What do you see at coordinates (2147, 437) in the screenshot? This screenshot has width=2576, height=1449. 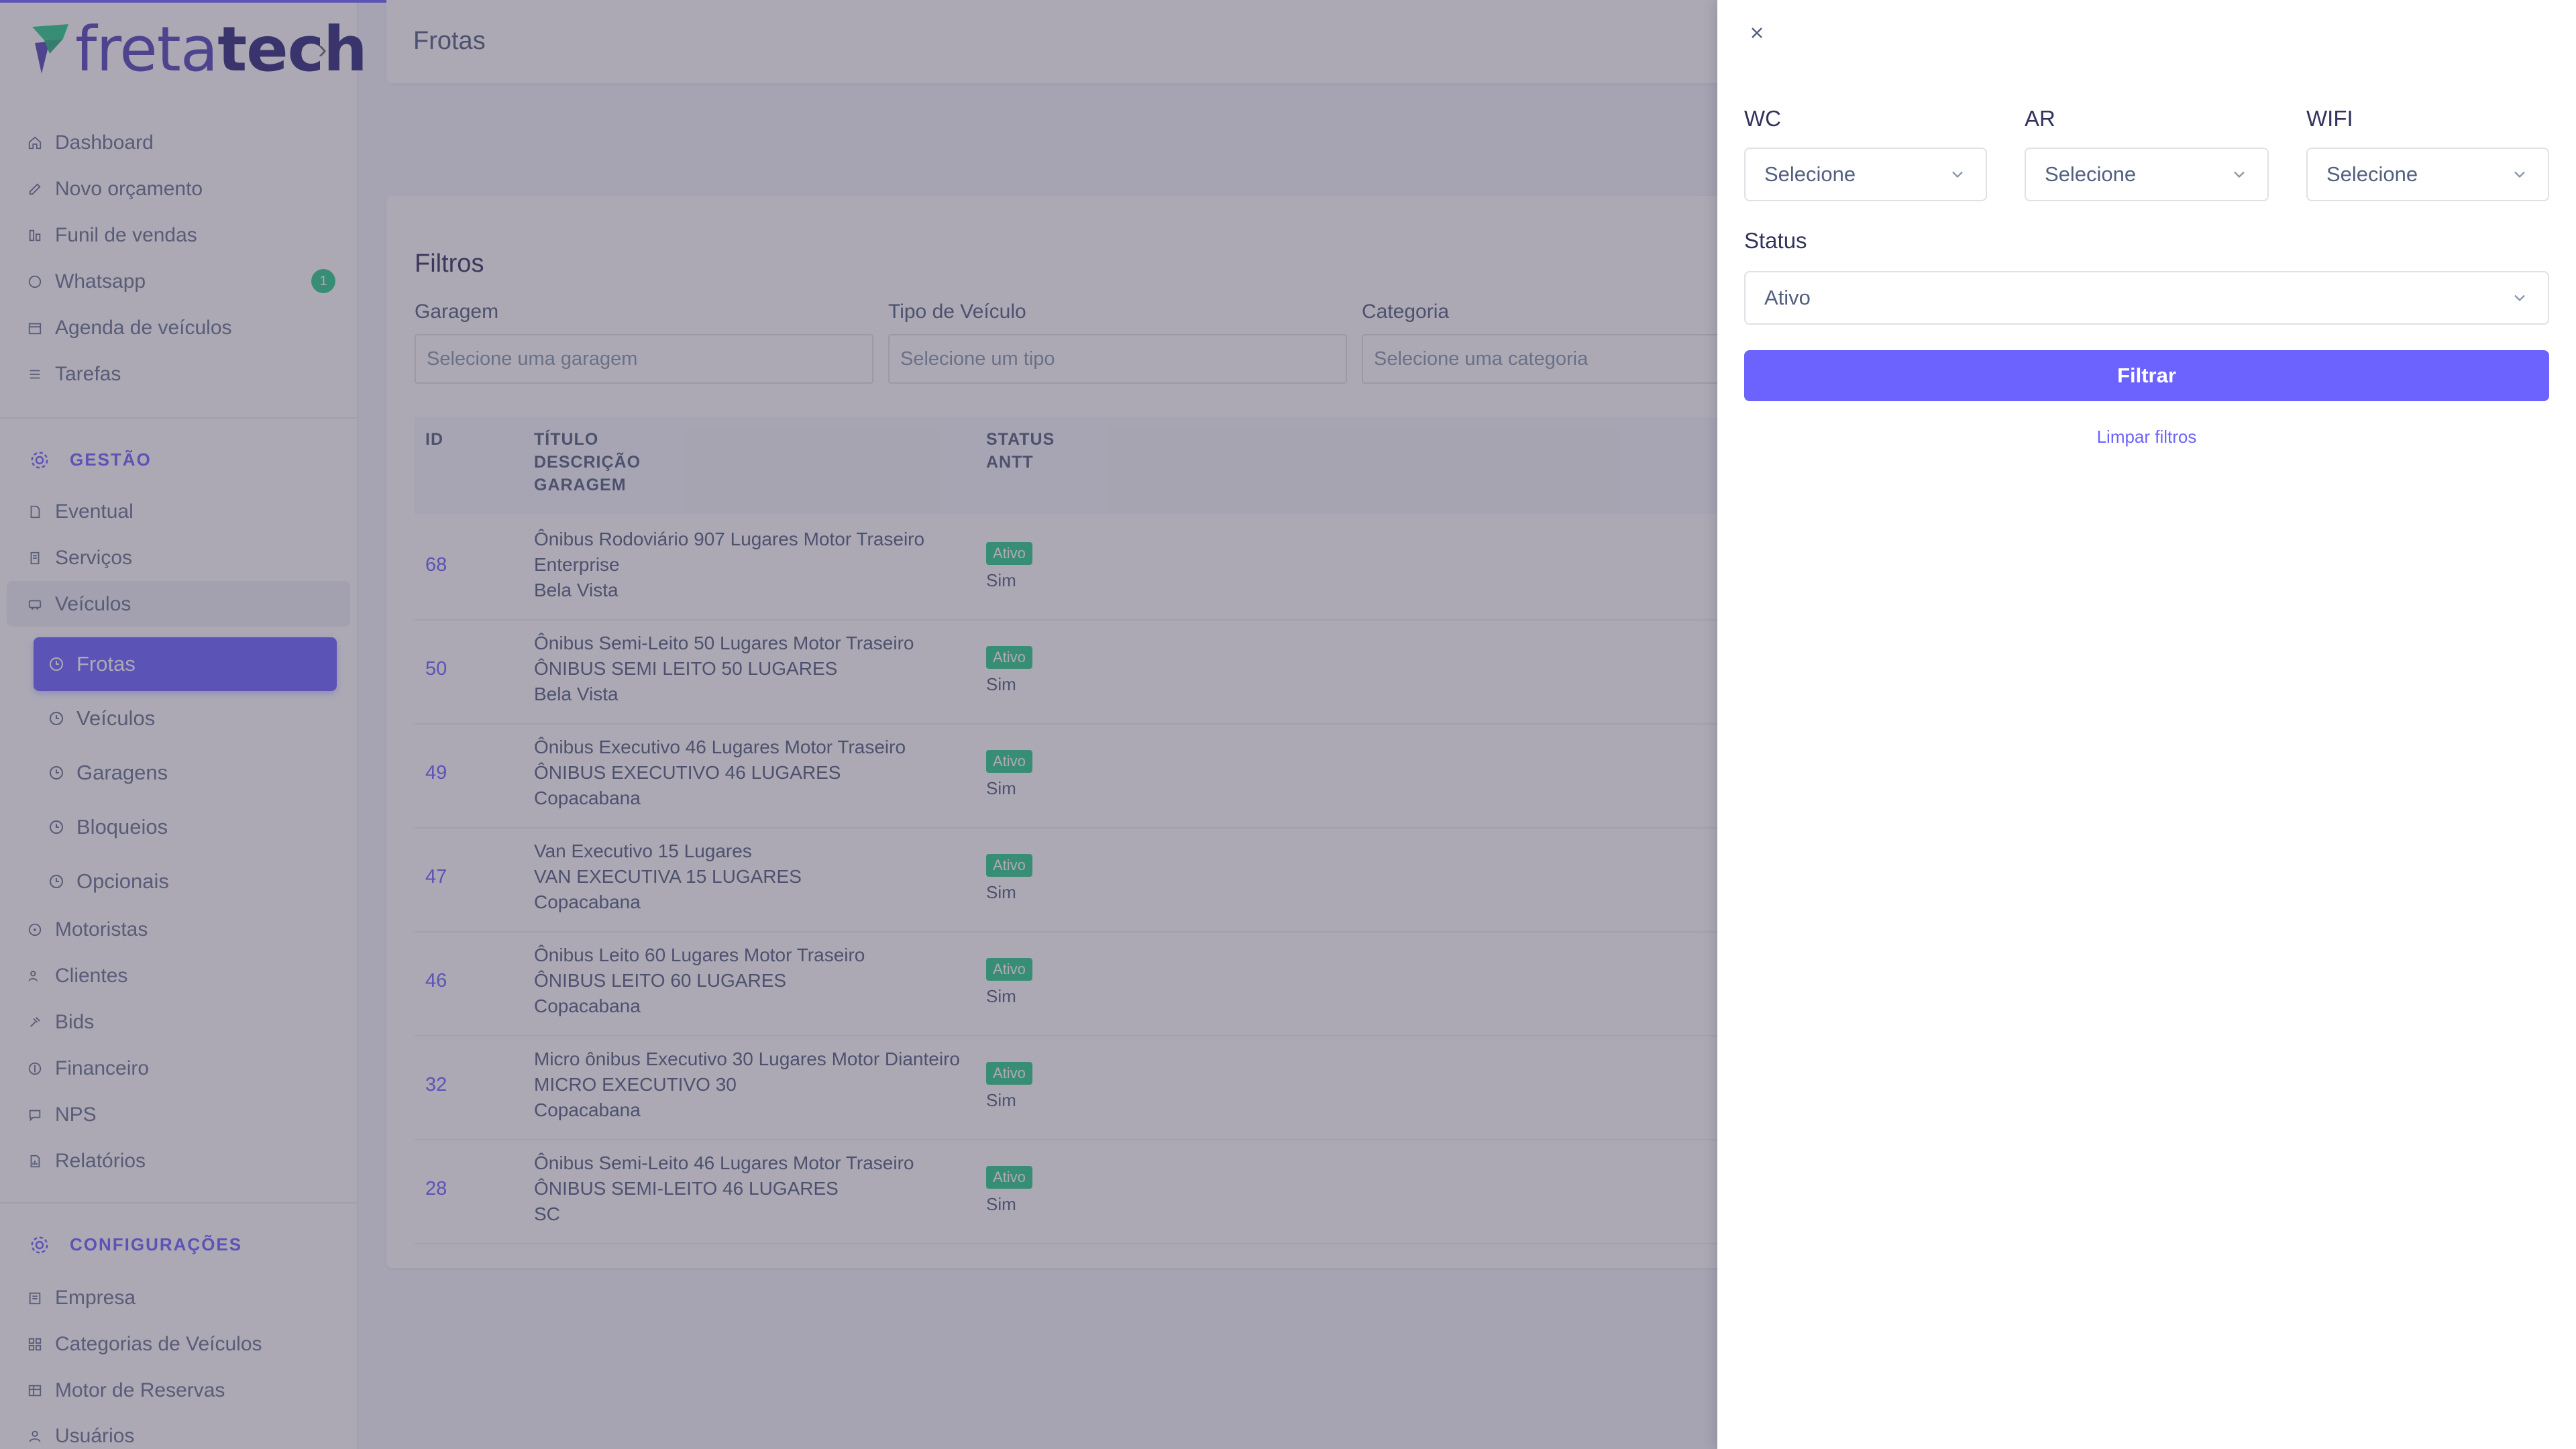 I see `limpar-filtros-link: Limpar filtros` at bounding box center [2147, 437].